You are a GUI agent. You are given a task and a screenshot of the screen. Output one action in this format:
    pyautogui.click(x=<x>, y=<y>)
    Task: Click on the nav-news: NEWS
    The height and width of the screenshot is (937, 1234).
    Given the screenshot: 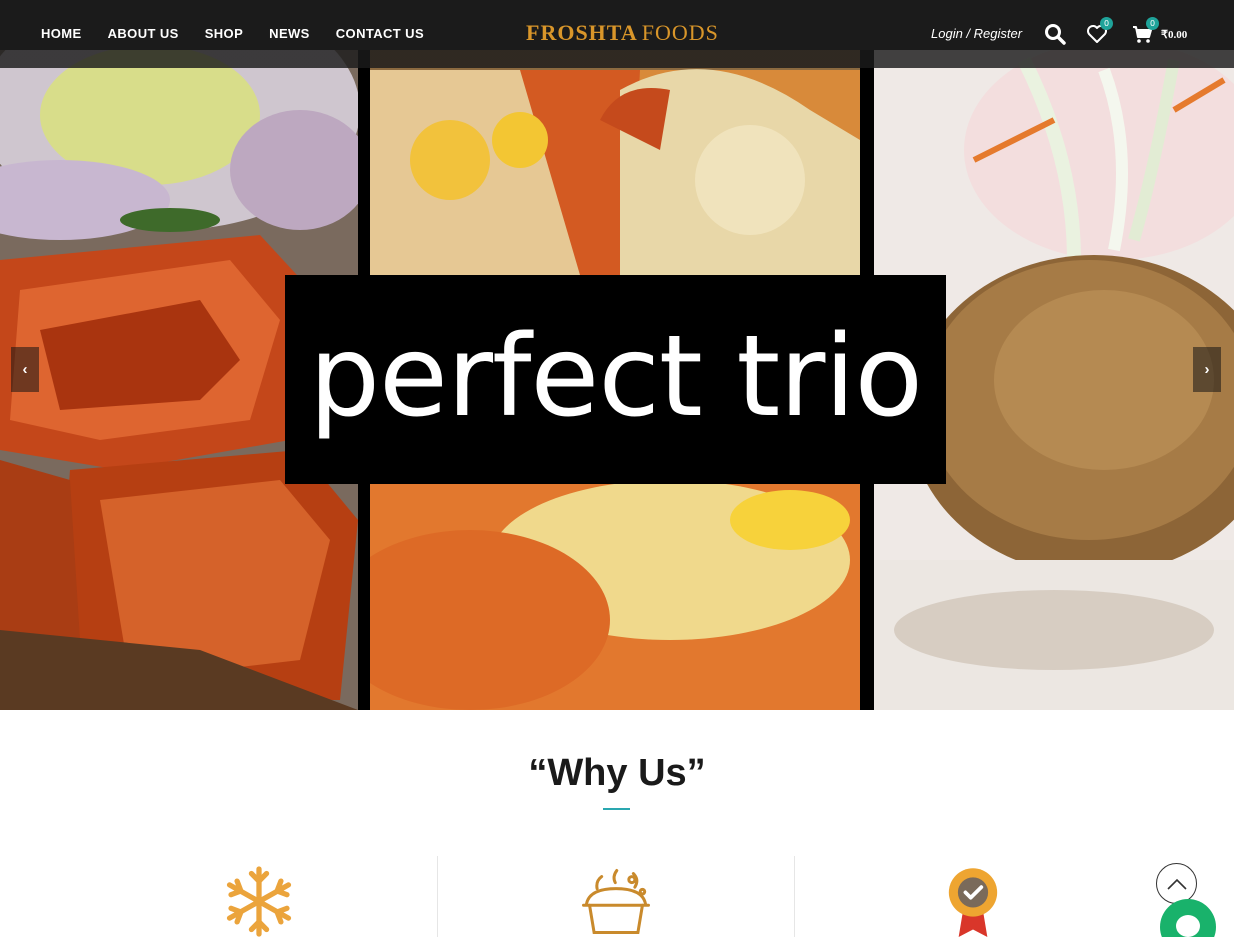 What is the action you would take?
    pyautogui.click(x=289, y=33)
    